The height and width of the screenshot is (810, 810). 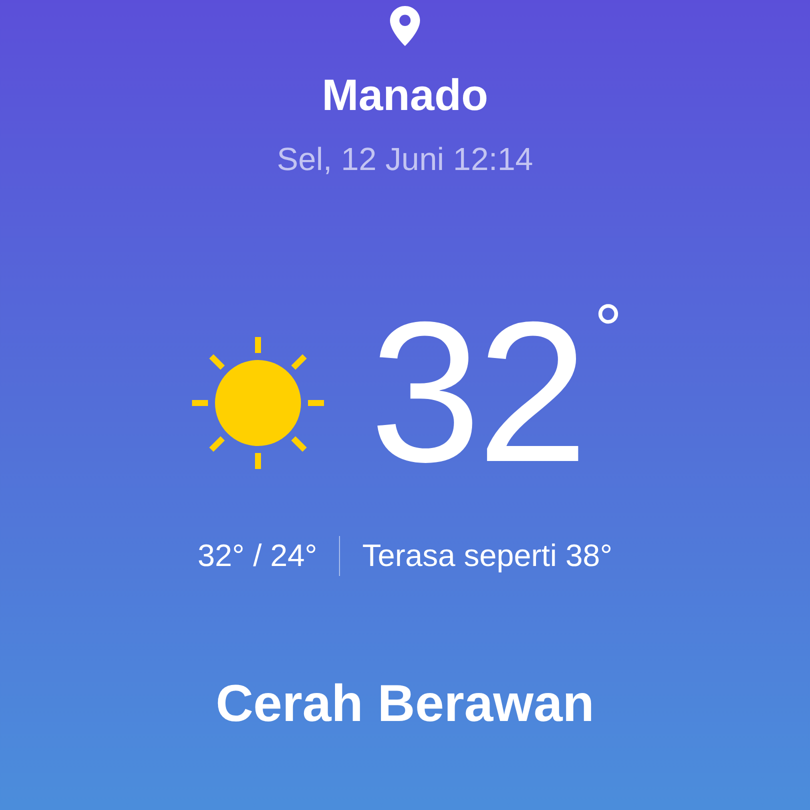 What do you see at coordinates (405, 26) in the screenshot?
I see `location-pin-icon` at bounding box center [405, 26].